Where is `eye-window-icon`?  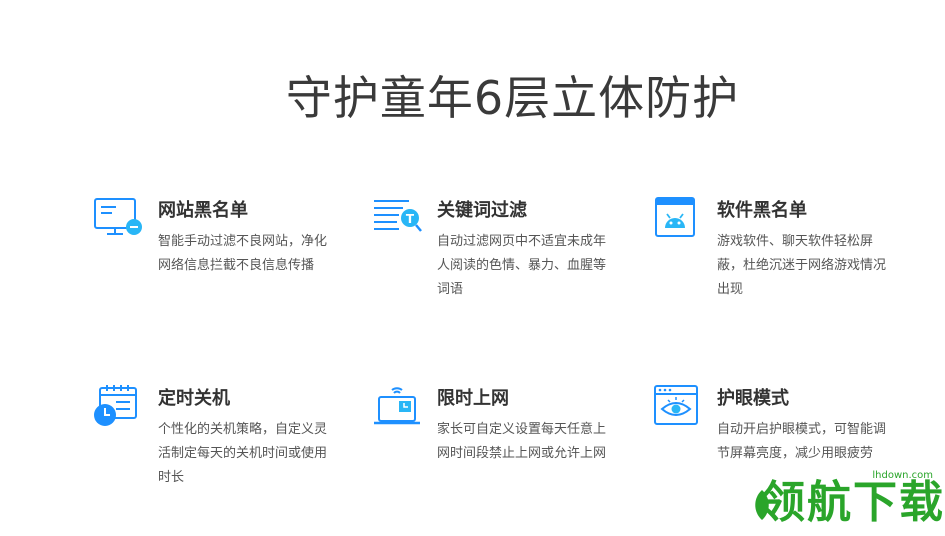
eye-window-icon is located at coordinates (676, 407).